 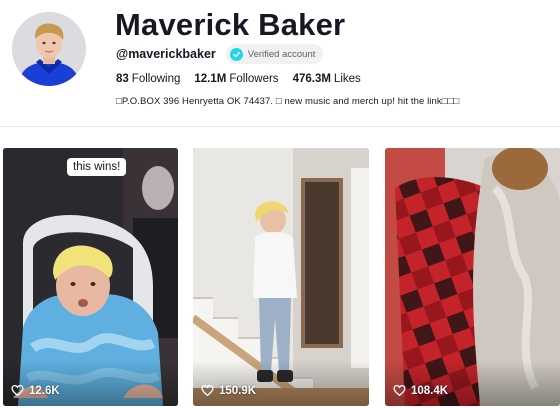 I want to click on avatar, so click(x=49, y=49).